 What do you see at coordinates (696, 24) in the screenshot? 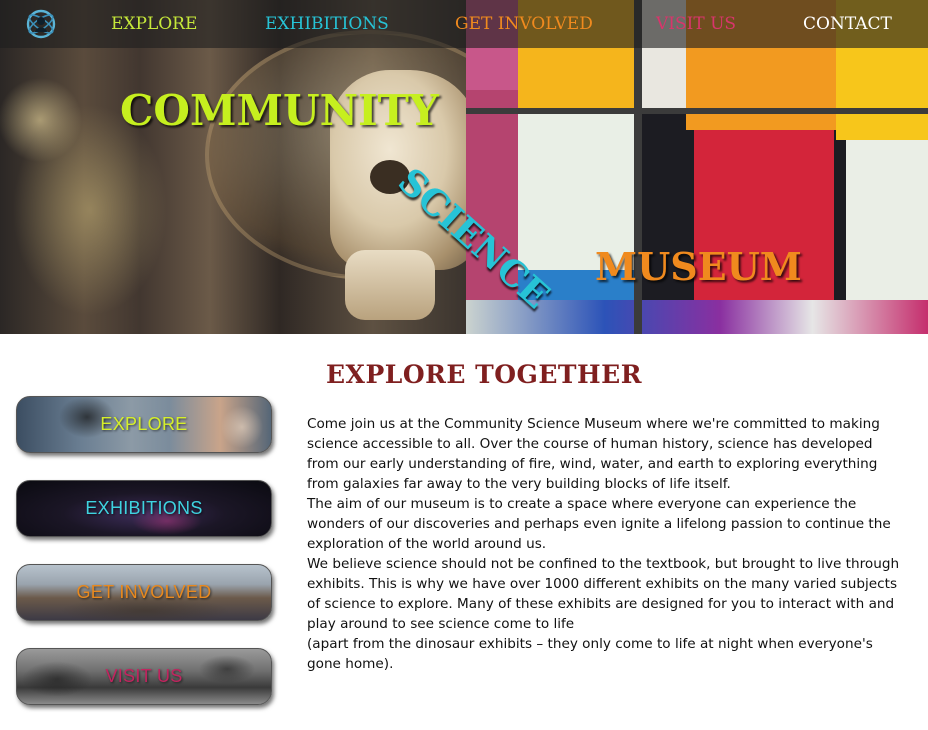
I see `nav-visit-us: VISIT US` at bounding box center [696, 24].